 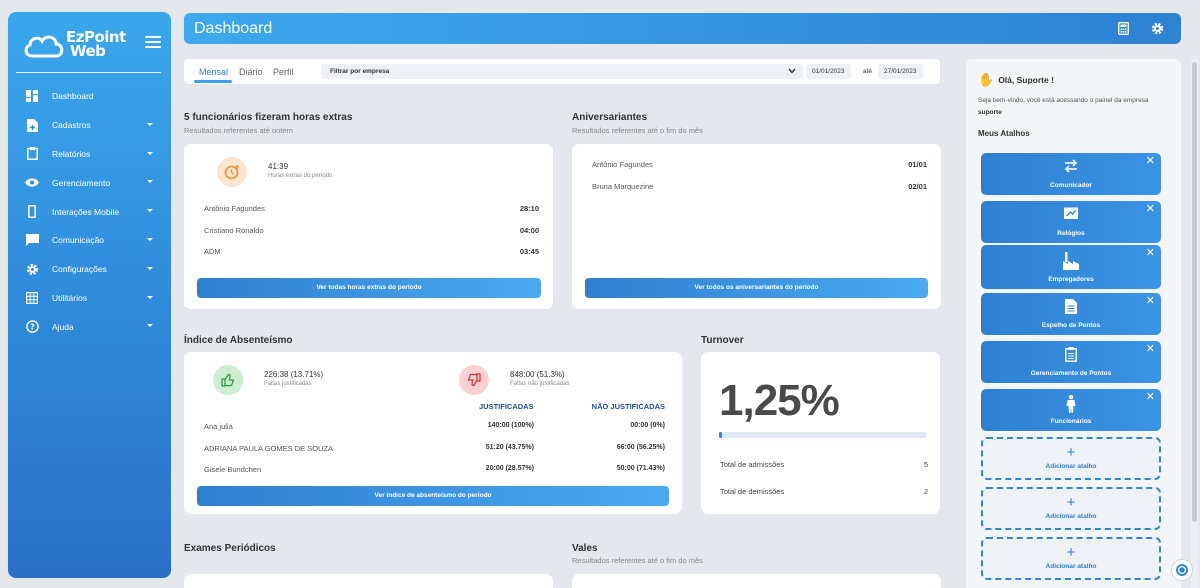 I want to click on file-plus-icon, so click(x=32, y=125).